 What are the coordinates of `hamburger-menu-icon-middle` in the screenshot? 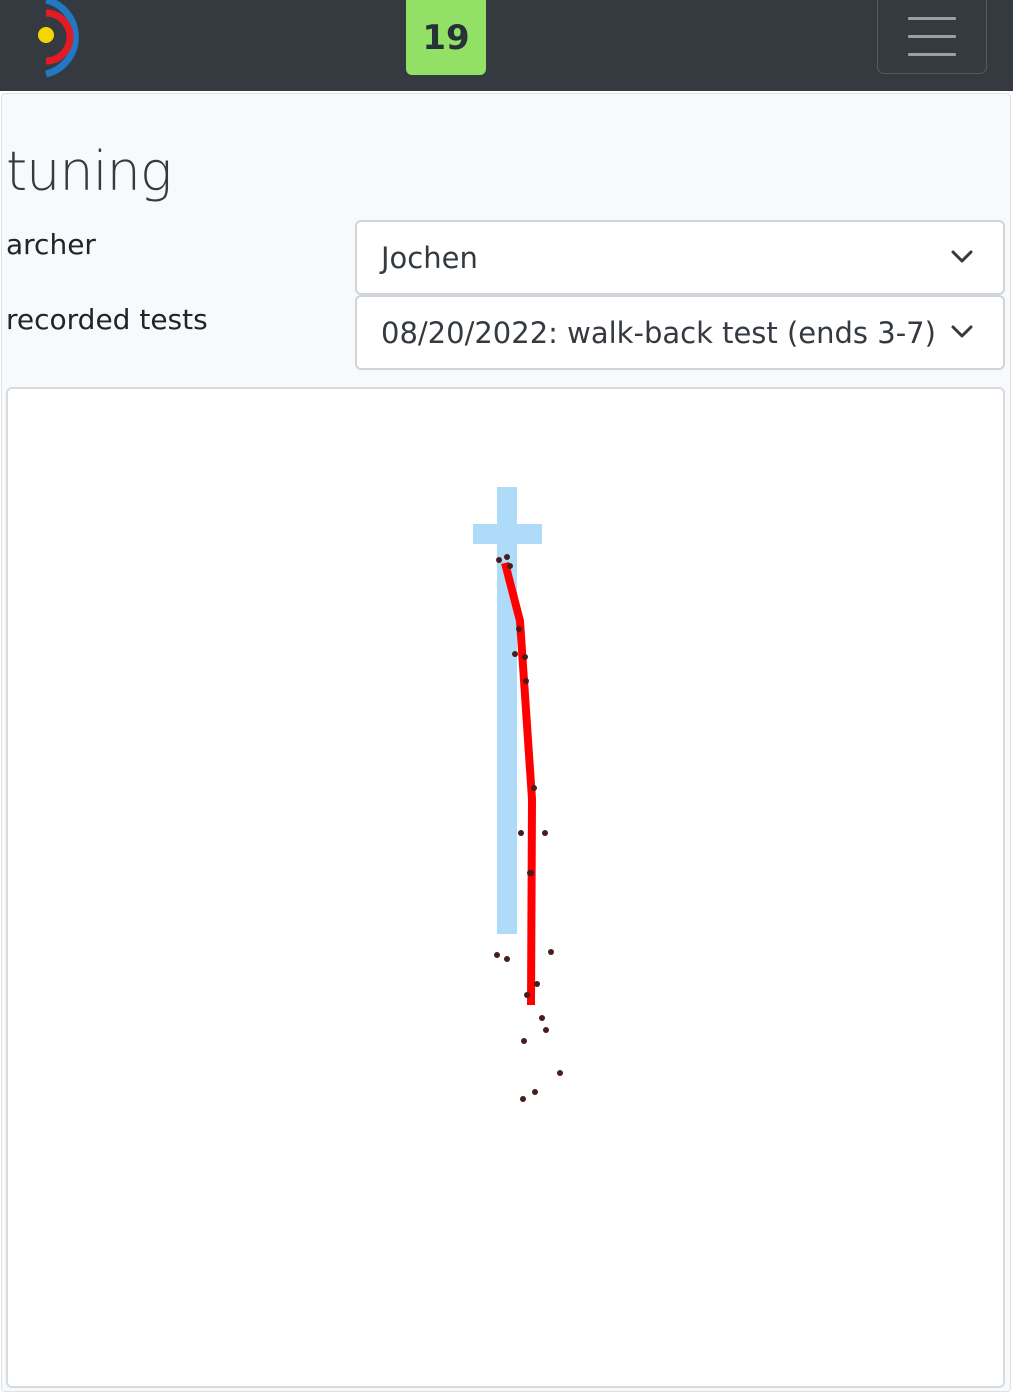 It's located at (932, 36).